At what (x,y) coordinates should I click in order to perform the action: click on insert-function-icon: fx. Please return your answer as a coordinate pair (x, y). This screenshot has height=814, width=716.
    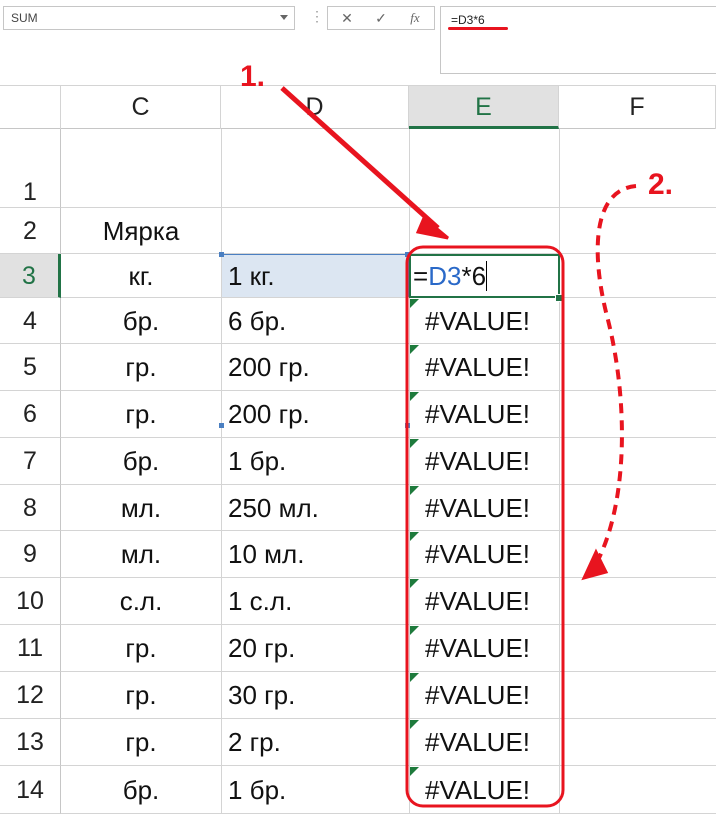
    Looking at the image, I should click on (415, 18).